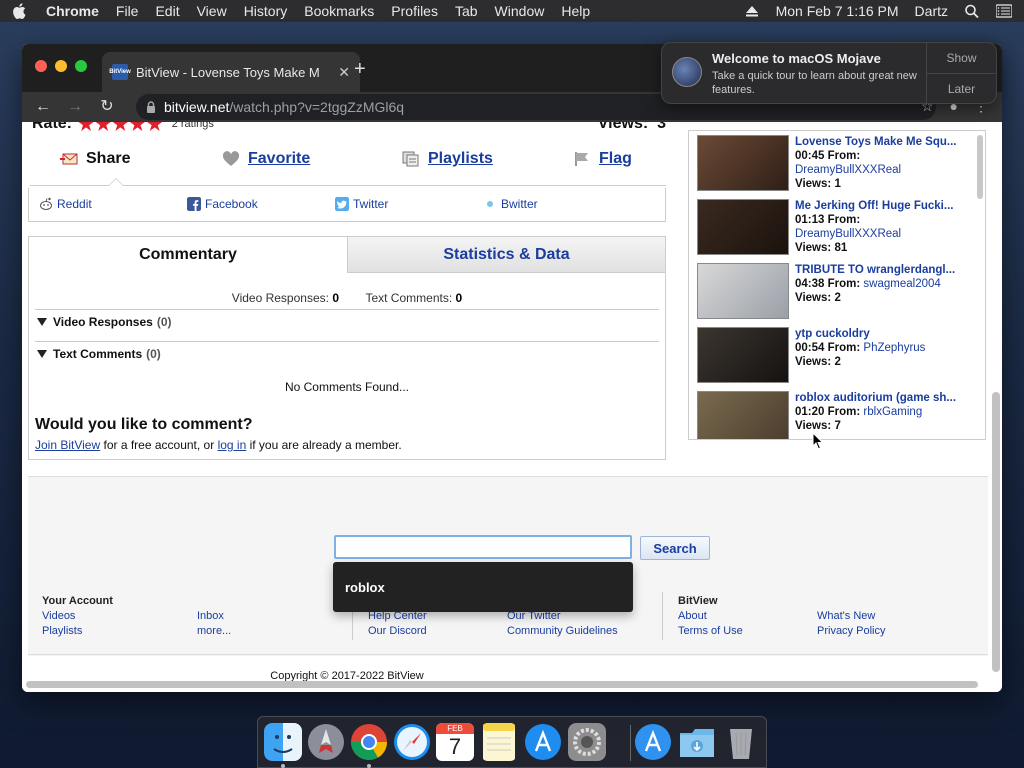  I want to click on notes-icon, so click(499, 742).